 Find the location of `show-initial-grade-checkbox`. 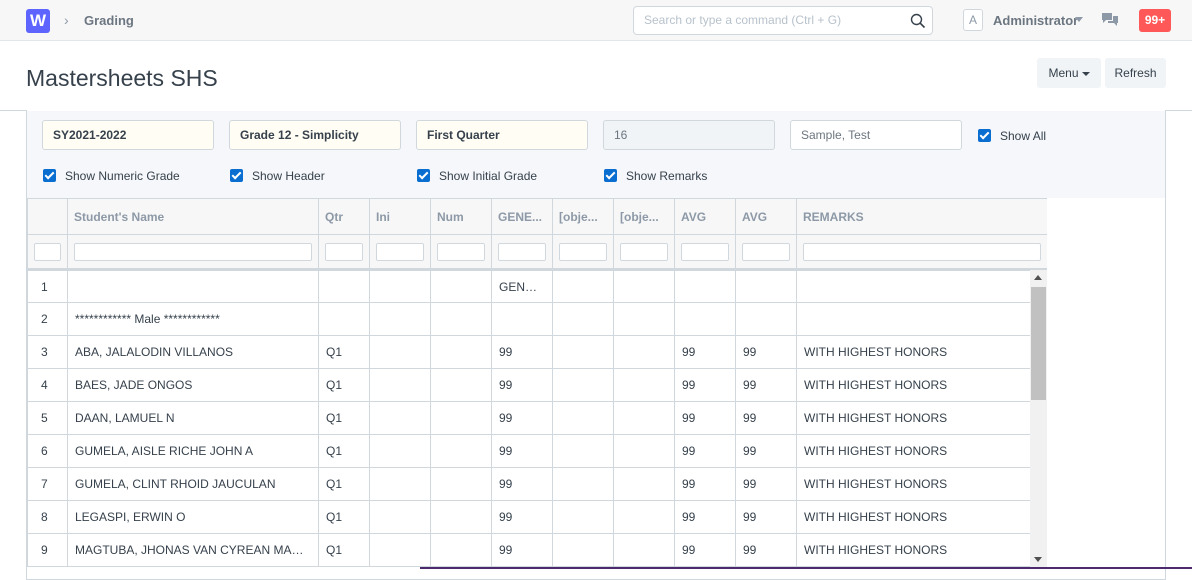

show-initial-grade-checkbox is located at coordinates (423, 175).